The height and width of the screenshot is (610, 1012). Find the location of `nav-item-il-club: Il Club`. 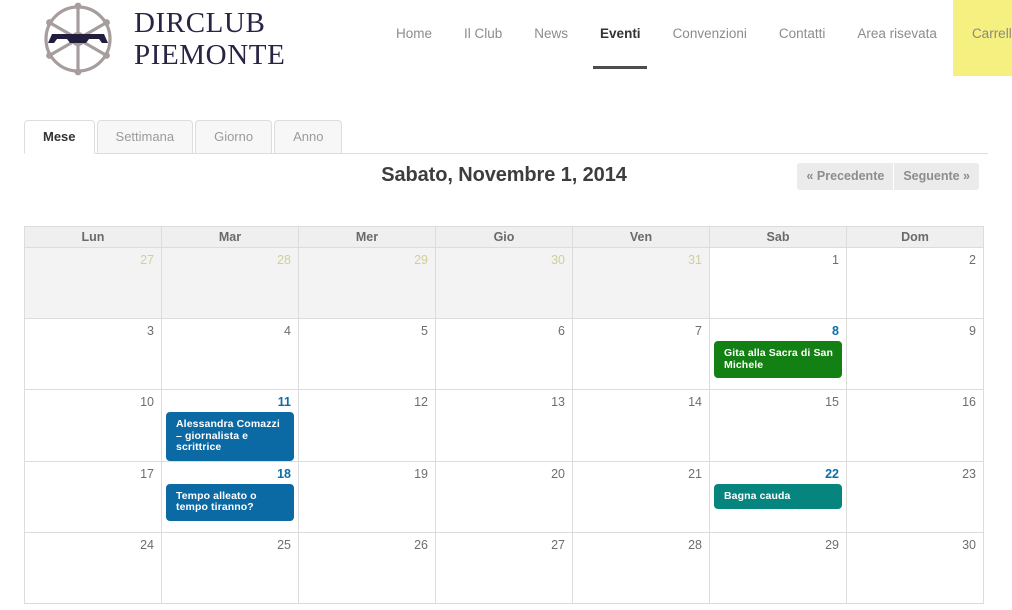

nav-item-il-club: Il Club is located at coordinates (483, 38).